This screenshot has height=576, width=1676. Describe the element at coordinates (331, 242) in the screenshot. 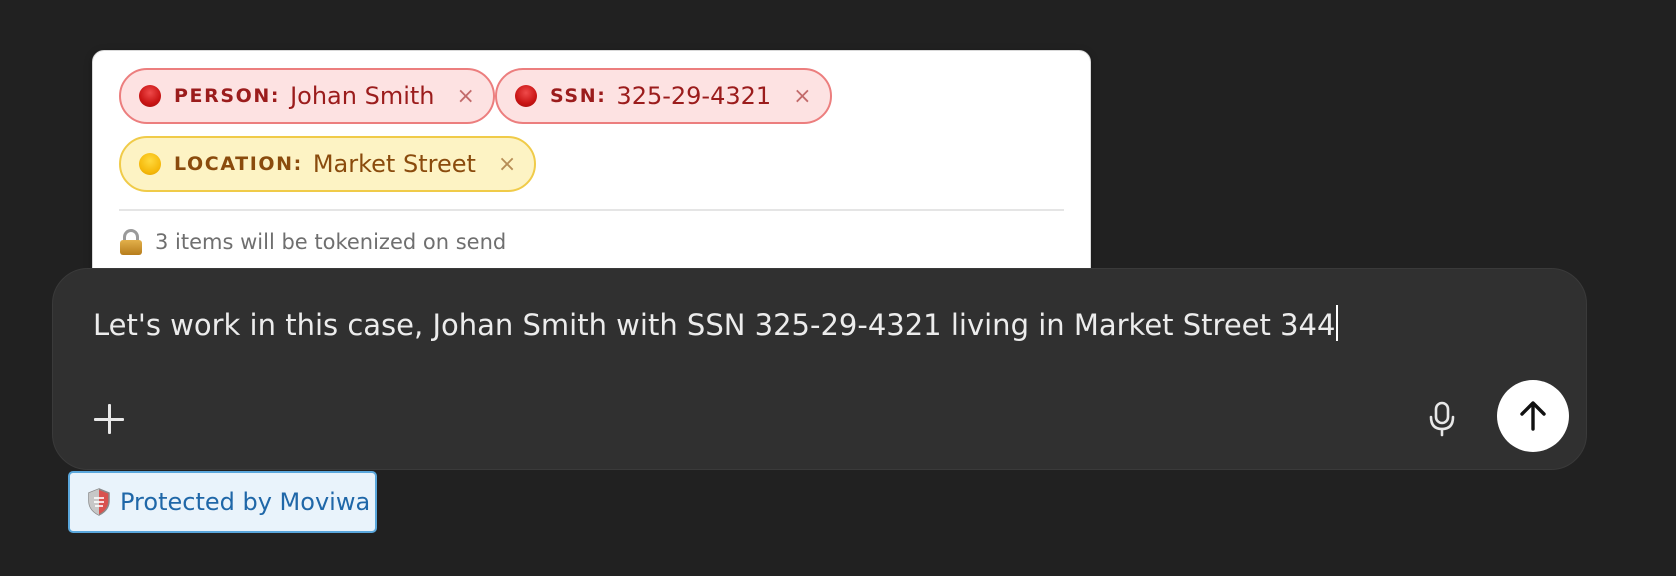

I see `tokenize-note-text: 3 items will be tokenized on send` at that location.